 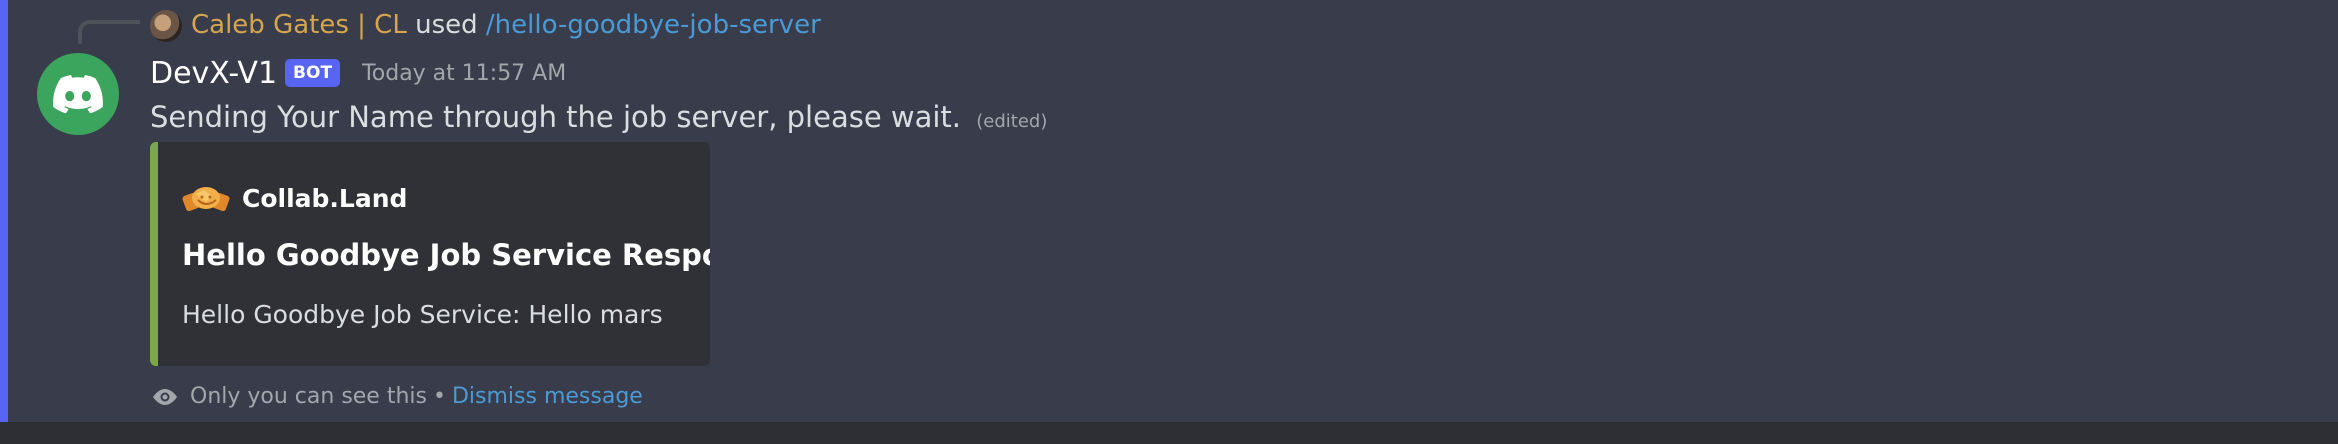 What do you see at coordinates (109, 32) in the screenshot?
I see `reply-connector` at bounding box center [109, 32].